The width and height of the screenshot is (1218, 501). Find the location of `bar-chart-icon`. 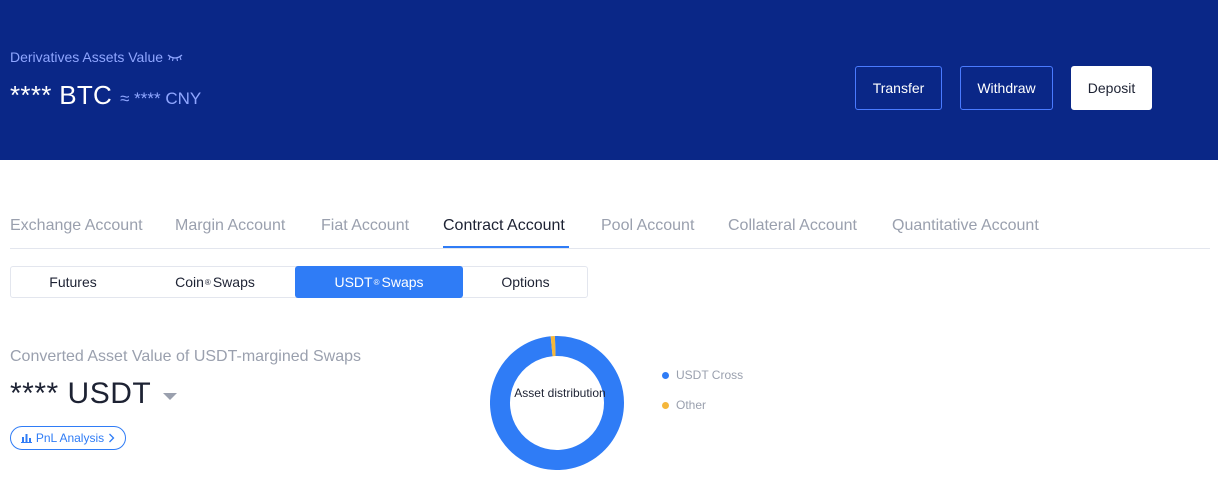

bar-chart-icon is located at coordinates (26, 438).